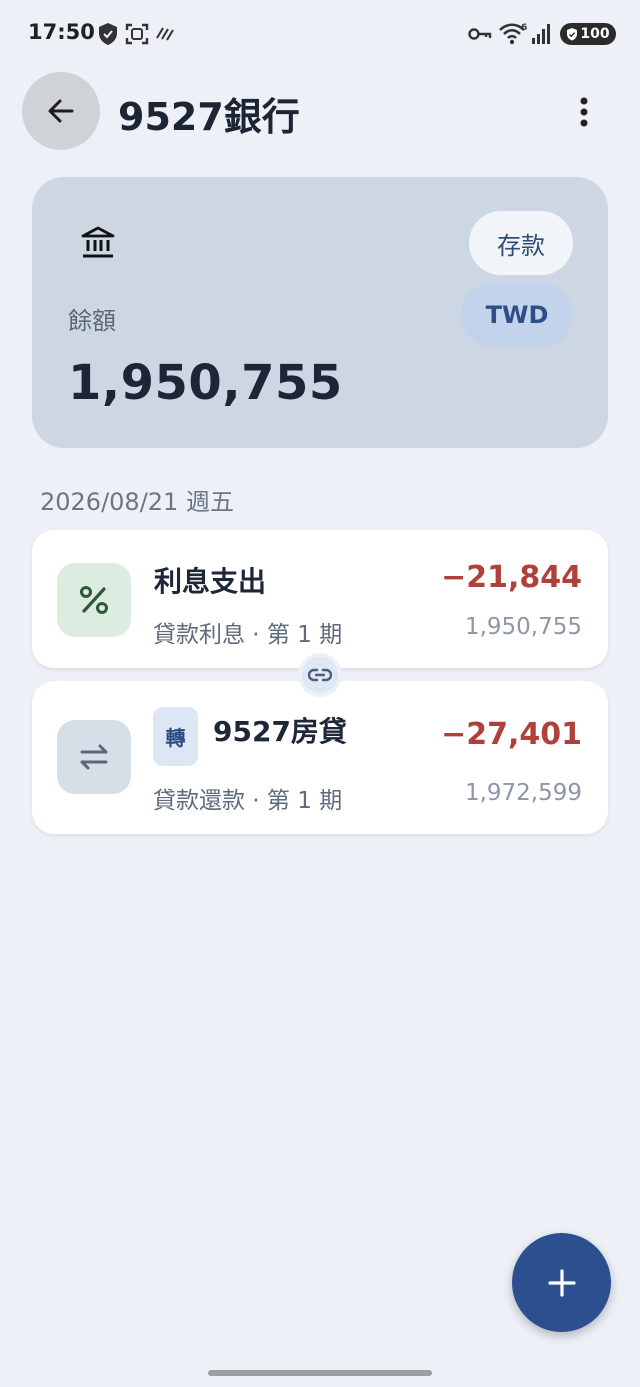 This screenshot has height=1387, width=640. Describe the element at coordinates (511, 577) in the screenshot. I see `transaction-amount: −21,844` at that location.